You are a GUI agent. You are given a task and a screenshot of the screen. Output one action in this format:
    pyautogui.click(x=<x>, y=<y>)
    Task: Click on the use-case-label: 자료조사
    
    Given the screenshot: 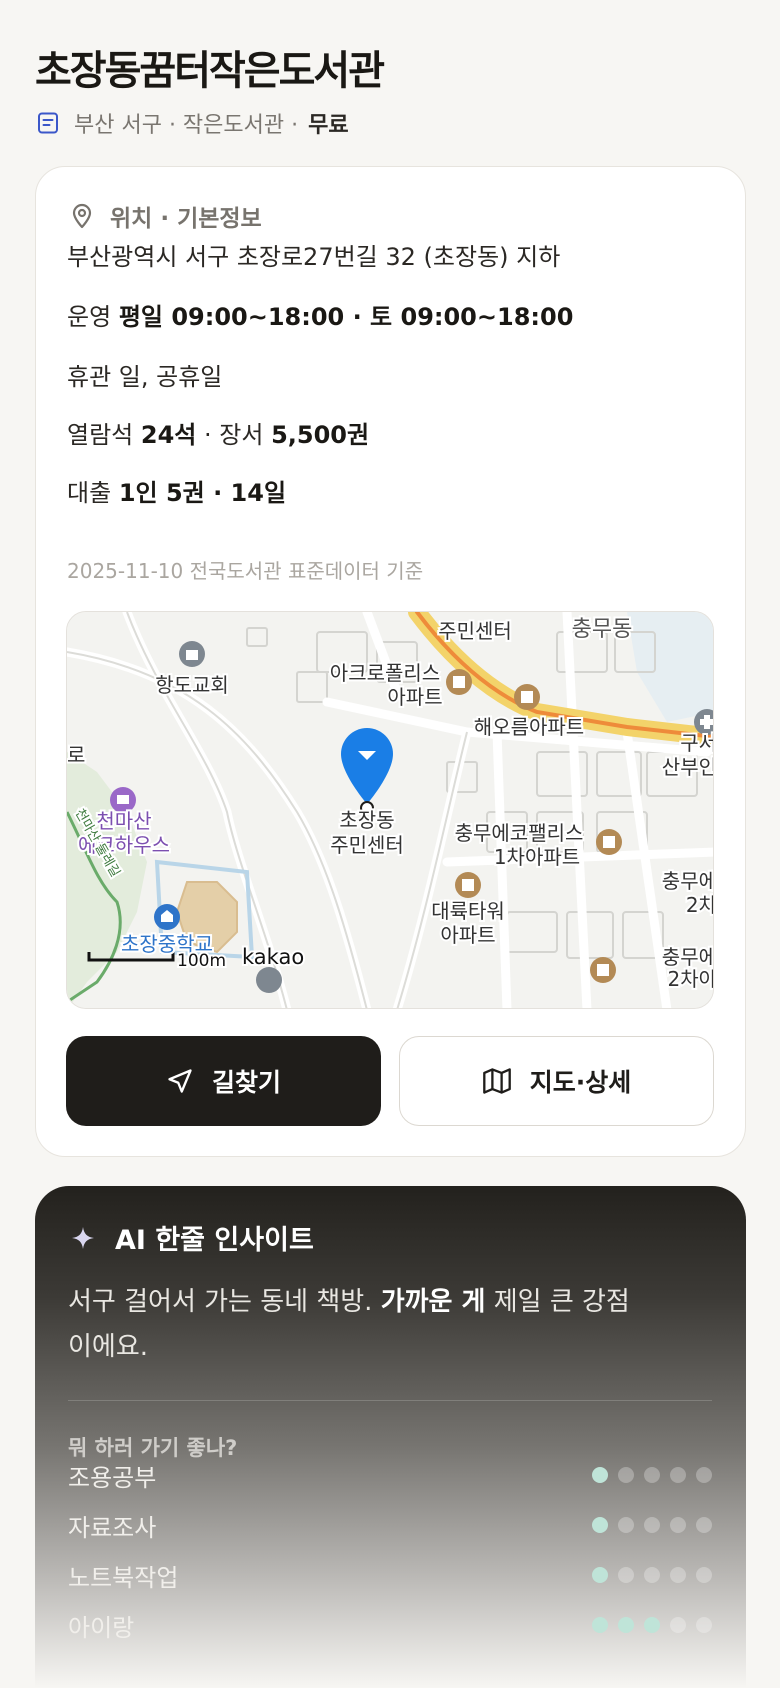 What is the action you would take?
    pyautogui.click(x=112, y=1528)
    